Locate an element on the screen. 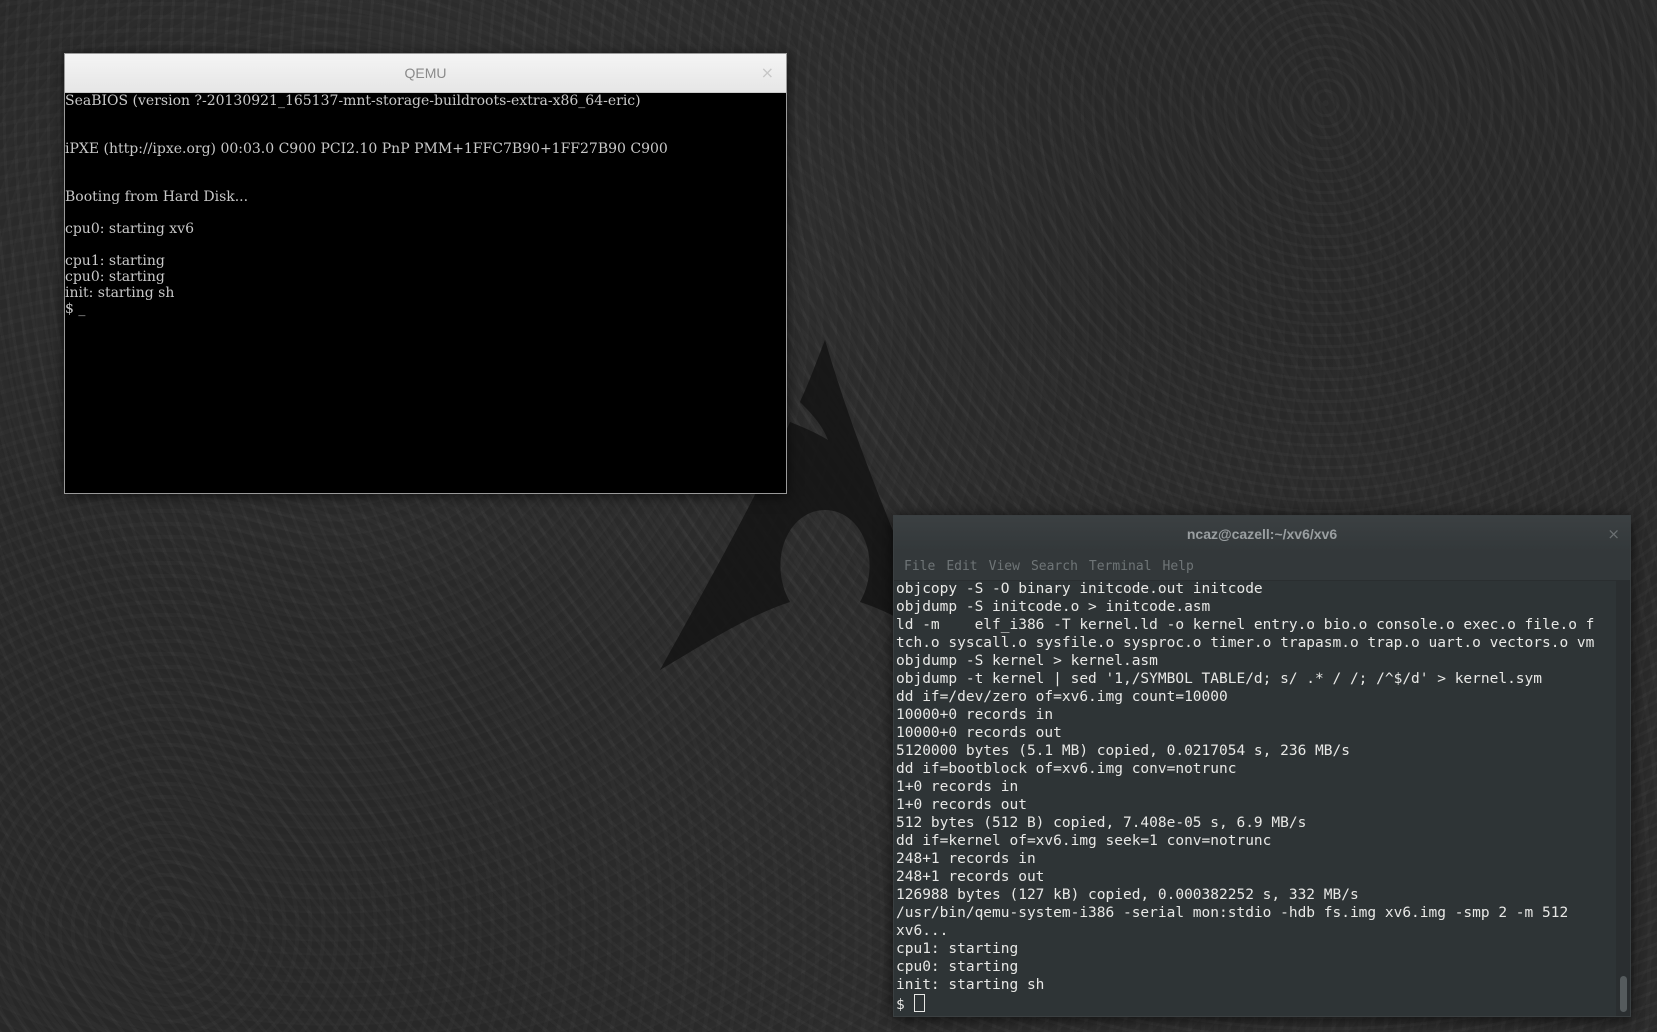  terminal-menubar: File Edit View Search Terminal Help is located at coordinates (1262, 566).